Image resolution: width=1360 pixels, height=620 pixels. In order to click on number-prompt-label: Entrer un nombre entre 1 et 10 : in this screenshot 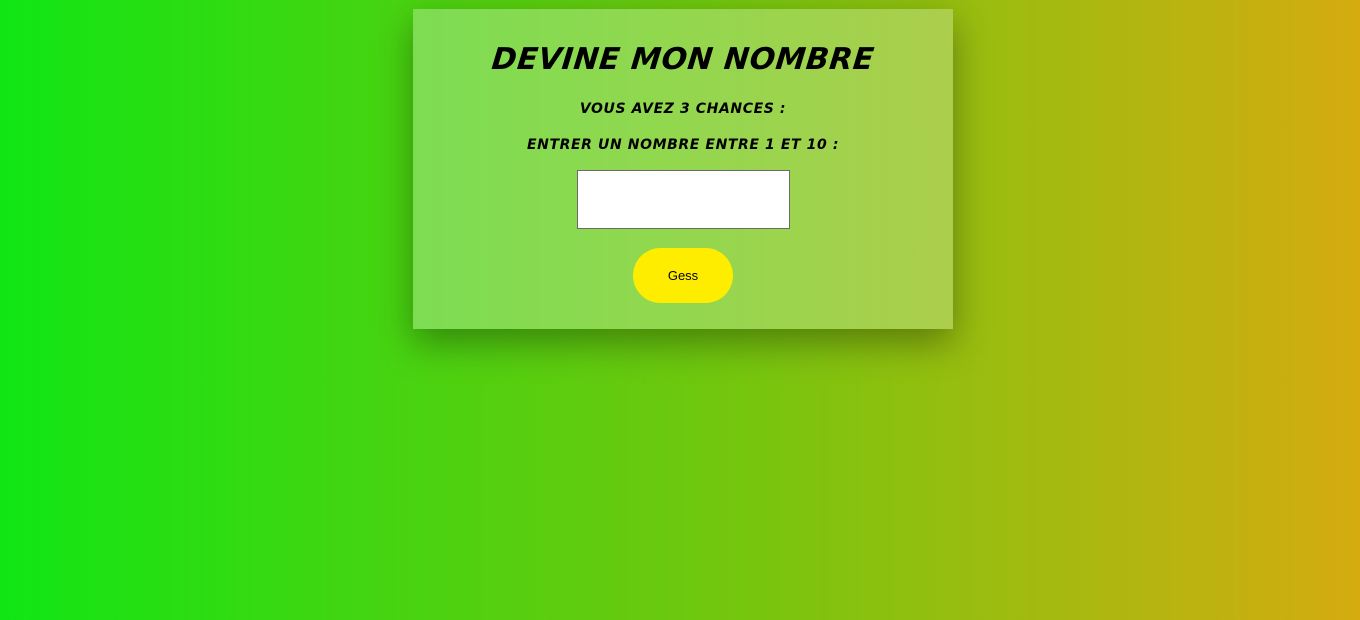, I will do `click(683, 145)`.